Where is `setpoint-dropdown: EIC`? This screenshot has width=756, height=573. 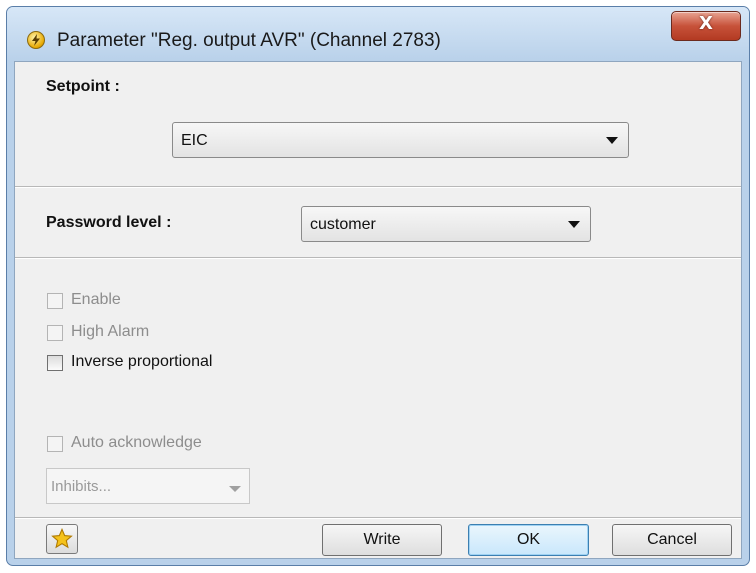
setpoint-dropdown: EIC is located at coordinates (400, 140).